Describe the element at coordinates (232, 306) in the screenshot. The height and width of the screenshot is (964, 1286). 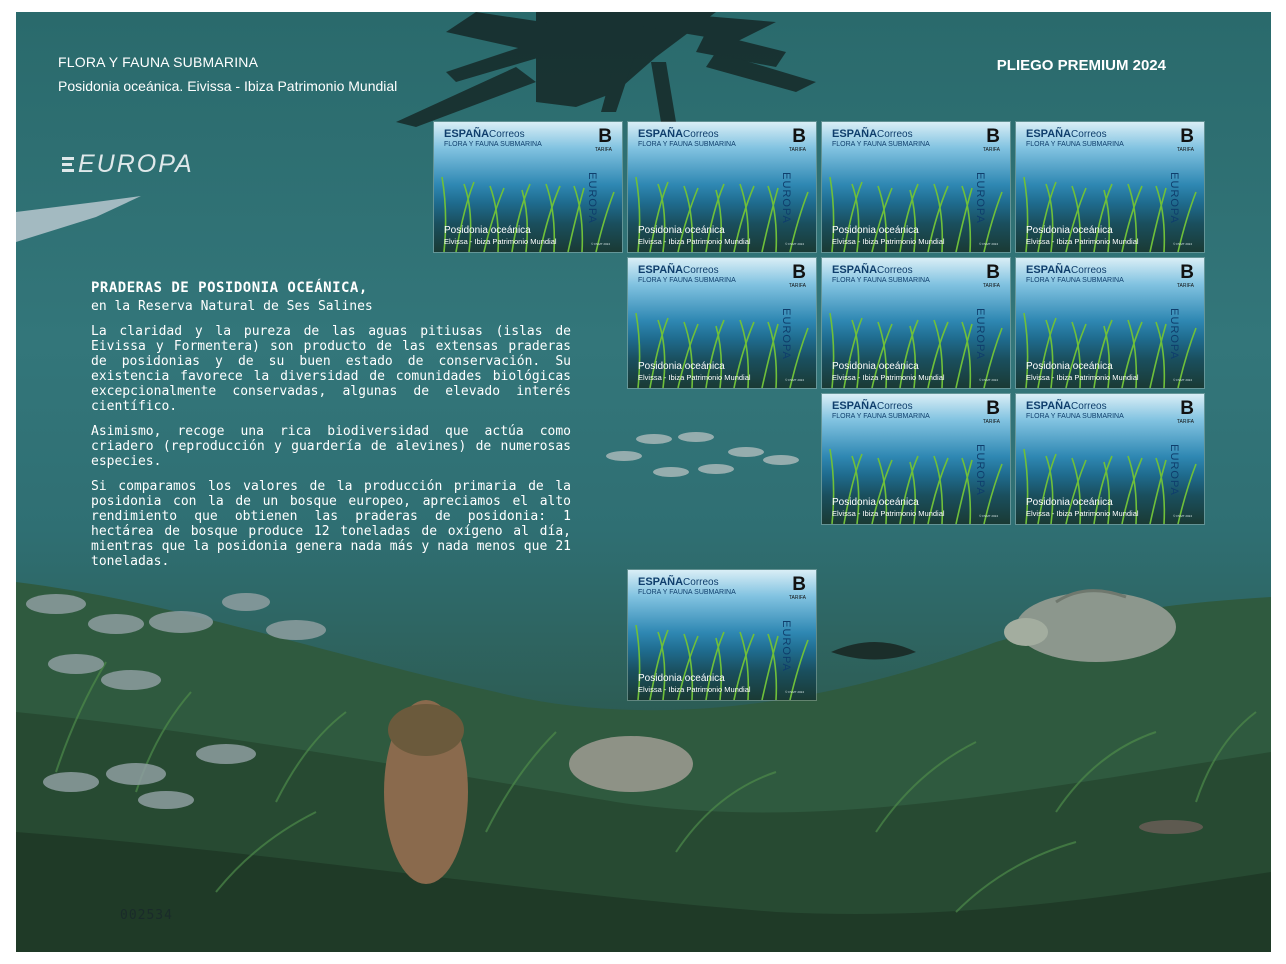
I see `description-subtitle: en la Reserva Natural de Ses Salines` at that location.